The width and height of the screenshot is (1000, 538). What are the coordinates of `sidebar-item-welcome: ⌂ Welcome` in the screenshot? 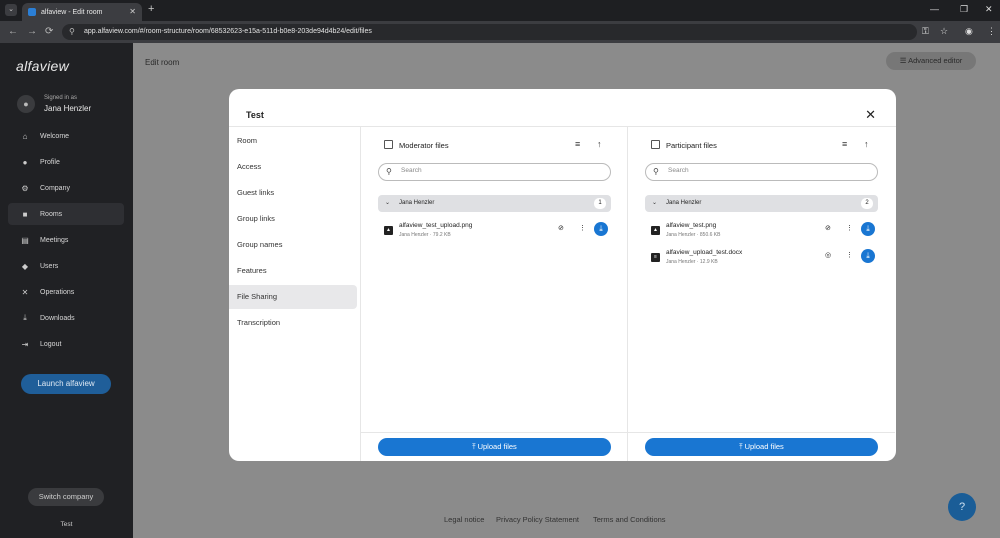 It's located at (66, 136).